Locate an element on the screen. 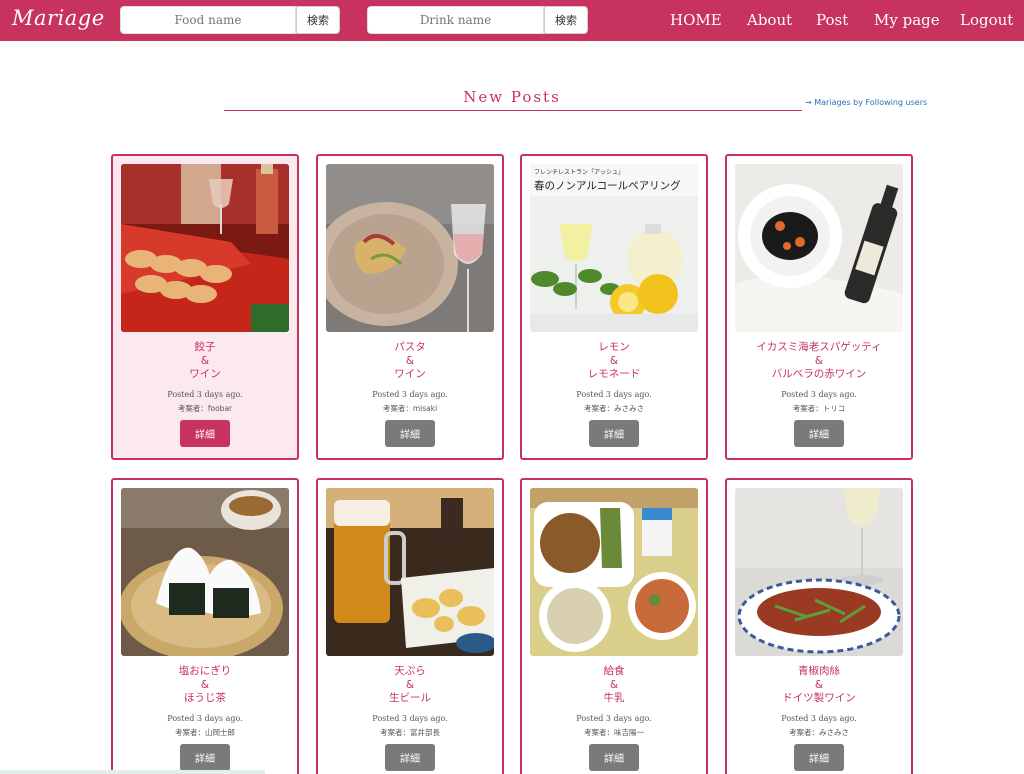 The height and width of the screenshot is (774, 1024). drink-name: レモネード is located at coordinates (614, 374).